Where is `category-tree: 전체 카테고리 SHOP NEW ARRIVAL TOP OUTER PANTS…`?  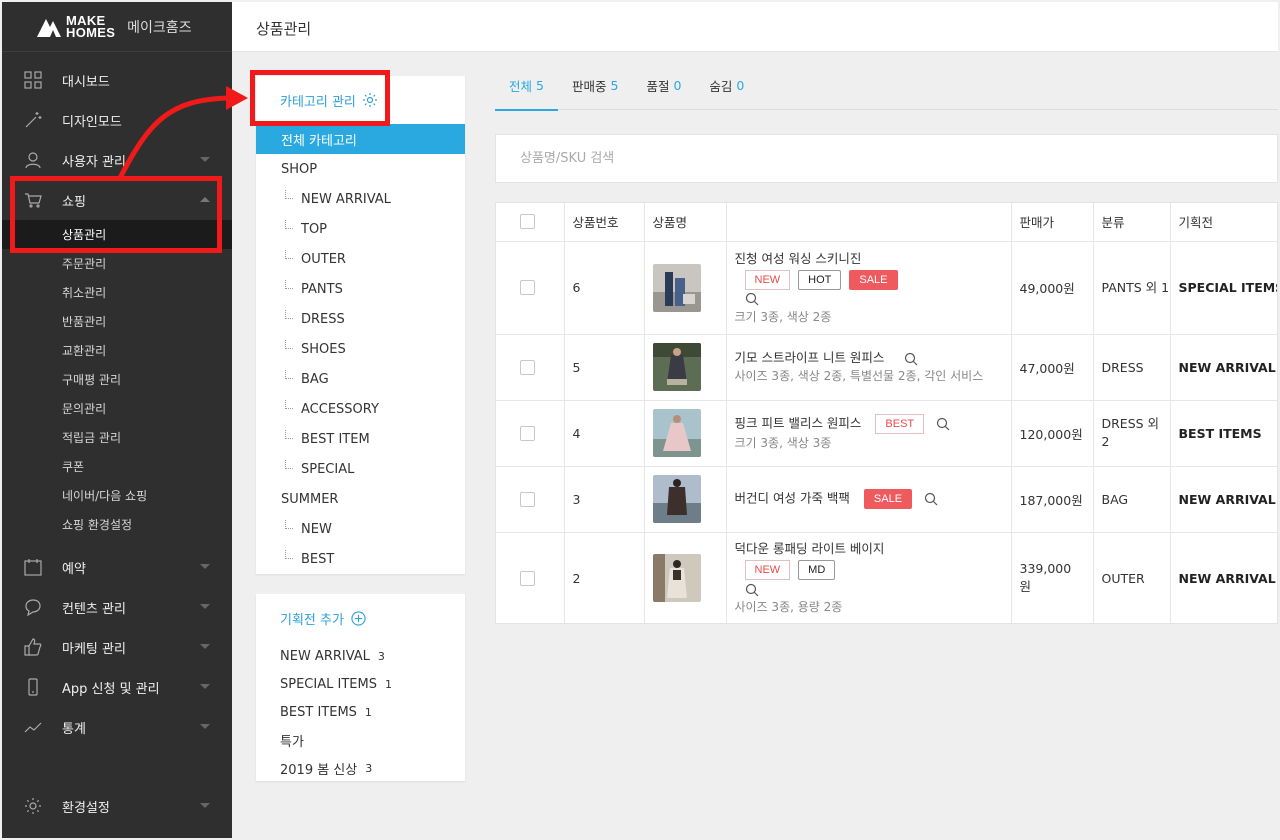
category-tree: 전체 카테고리 SHOP NEW ARRIVAL TOP OUTER PANTS… is located at coordinates (360, 349).